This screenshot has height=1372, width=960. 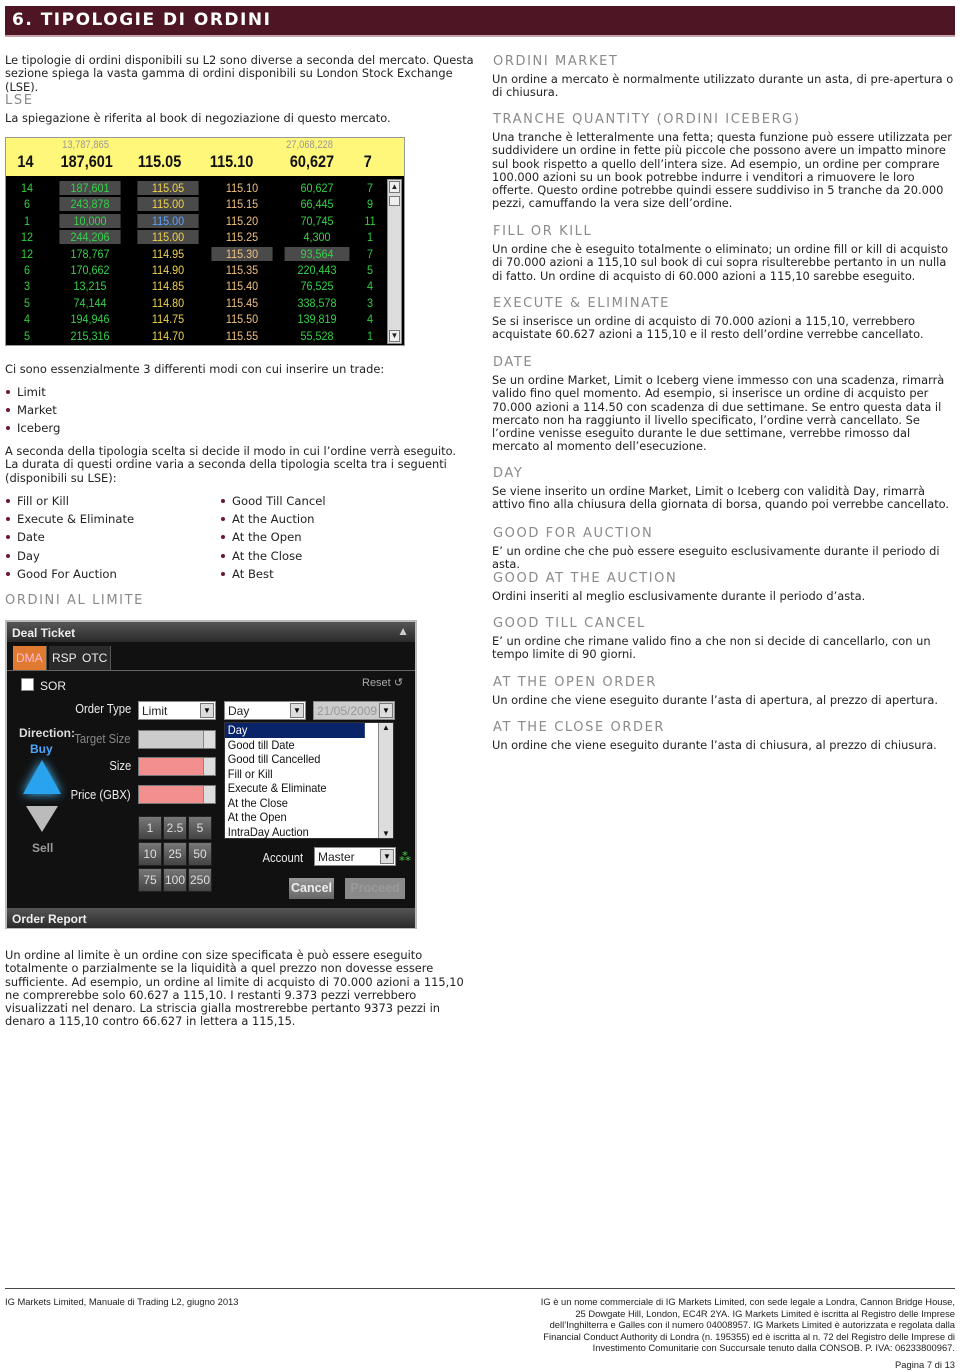 What do you see at coordinates (265, 710) in the screenshot?
I see `validity-select: Day ▼` at bounding box center [265, 710].